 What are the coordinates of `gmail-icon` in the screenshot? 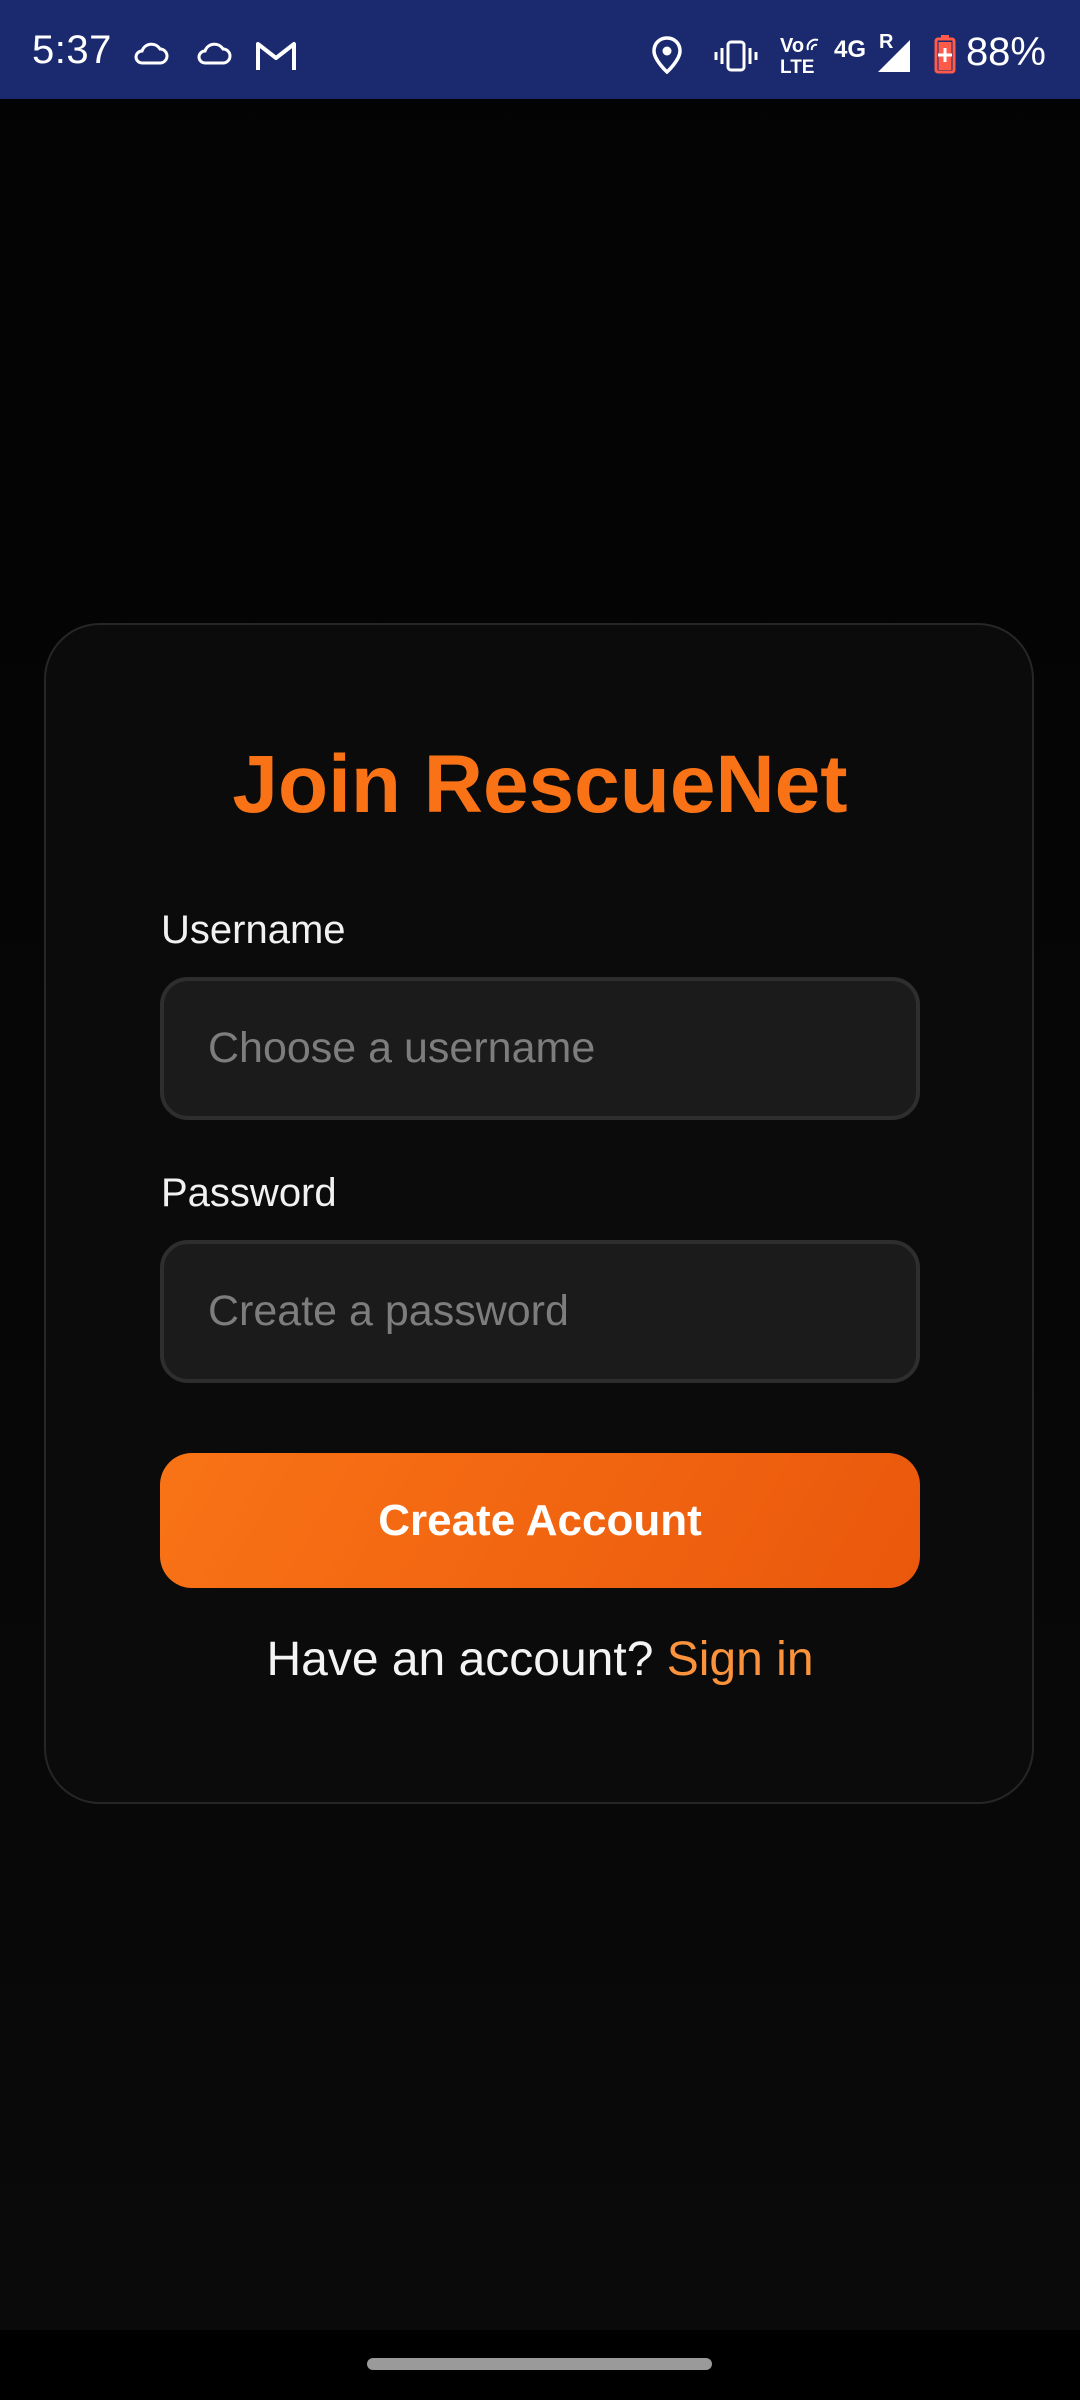 It's located at (276, 56).